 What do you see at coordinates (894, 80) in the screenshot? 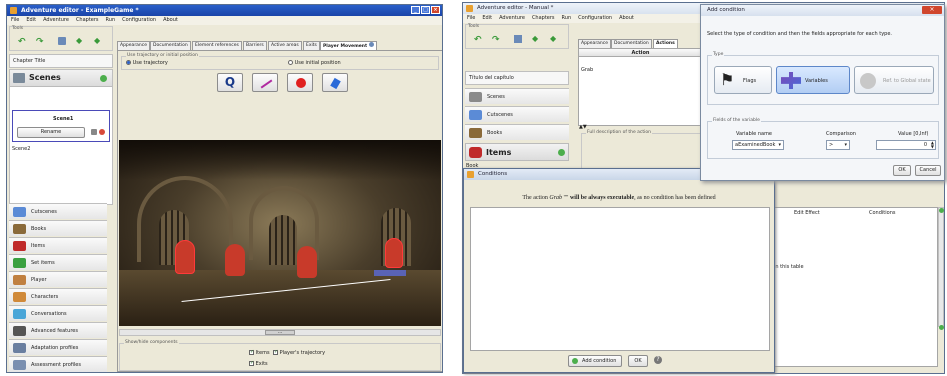
I see `global-state-type-button: Ref. to Global state` at bounding box center [894, 80].